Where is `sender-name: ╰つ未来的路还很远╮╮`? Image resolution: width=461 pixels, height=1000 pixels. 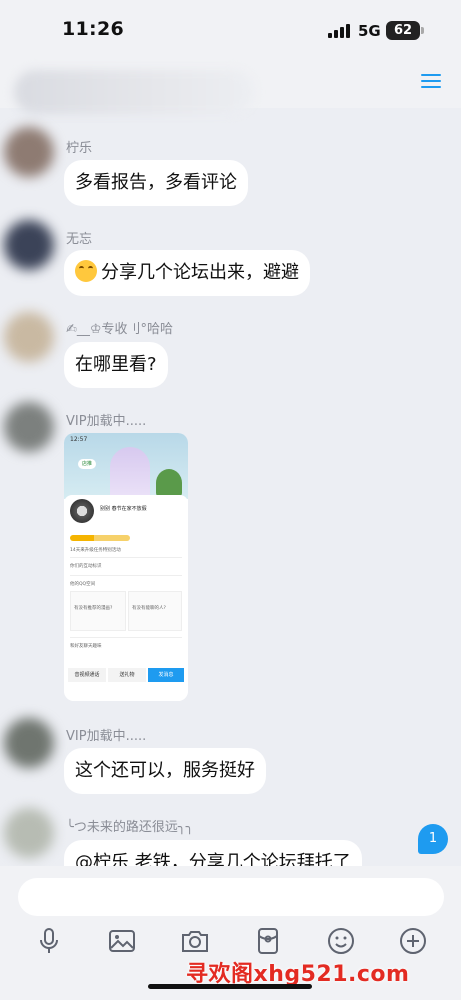
sender-name: ╰つ未来的路还很远╮╮ is located at coordinates (130, 827).